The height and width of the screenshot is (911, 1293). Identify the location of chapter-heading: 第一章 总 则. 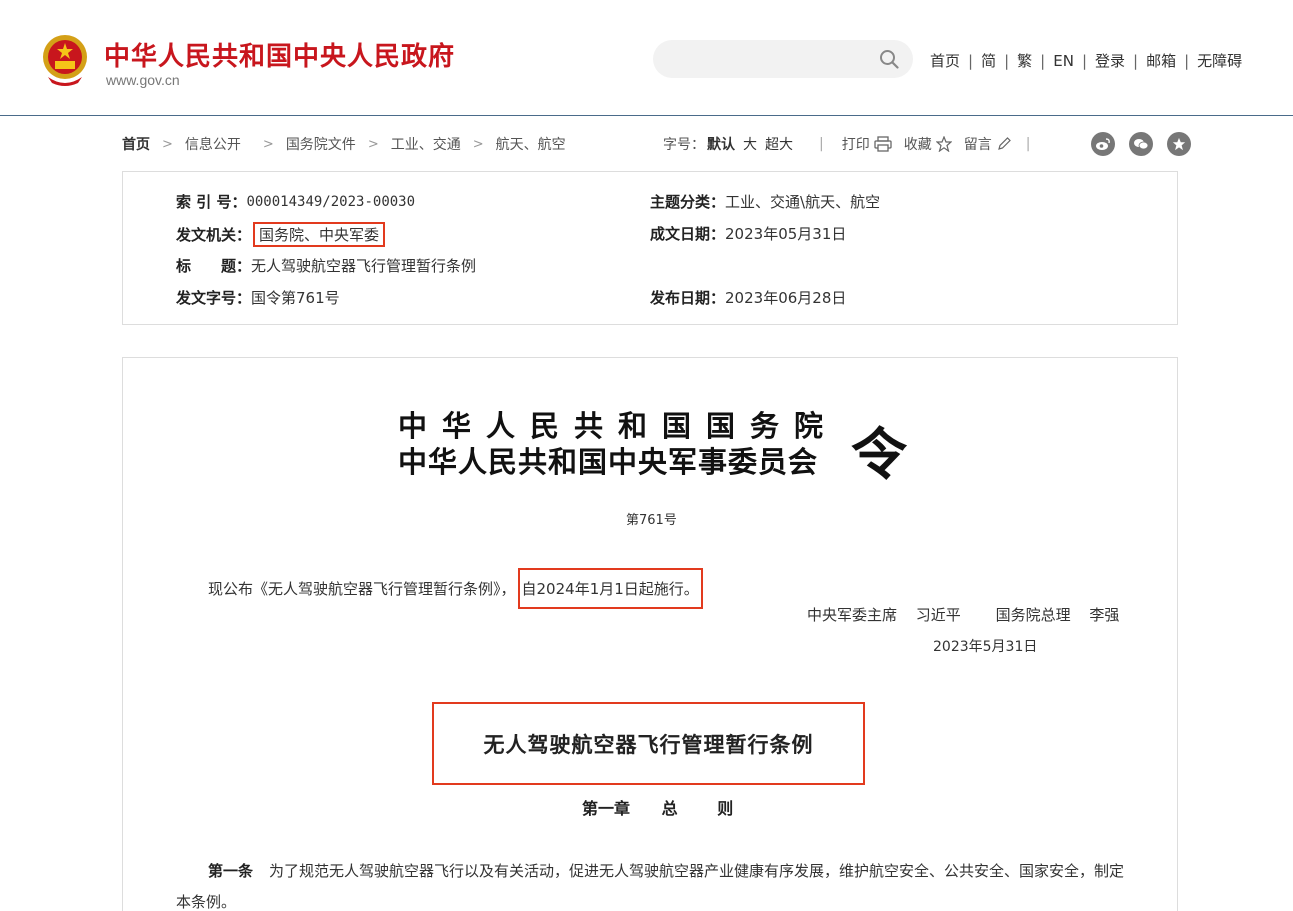
(670, 807).